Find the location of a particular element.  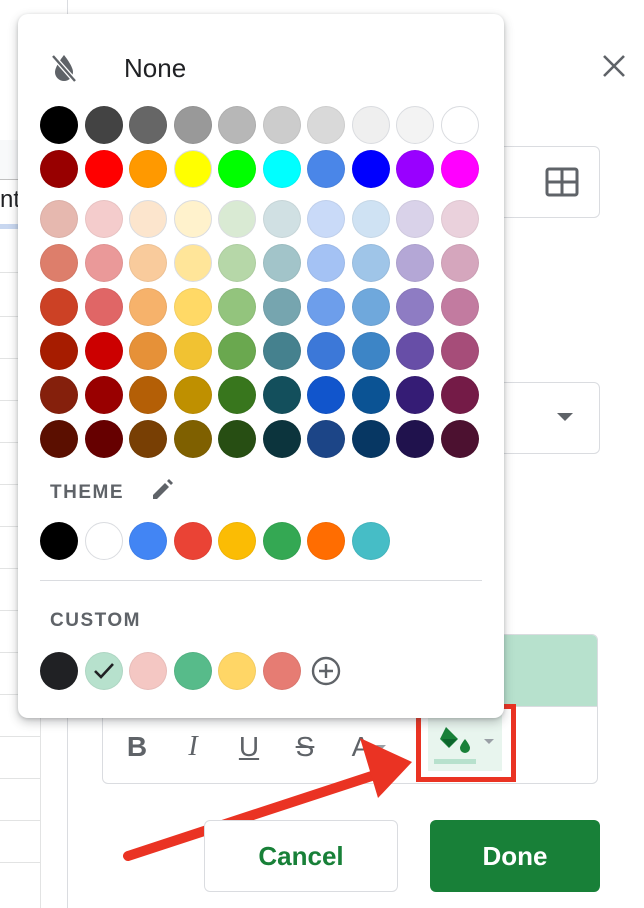

bold-button: B is located at coordinates (137, 747).